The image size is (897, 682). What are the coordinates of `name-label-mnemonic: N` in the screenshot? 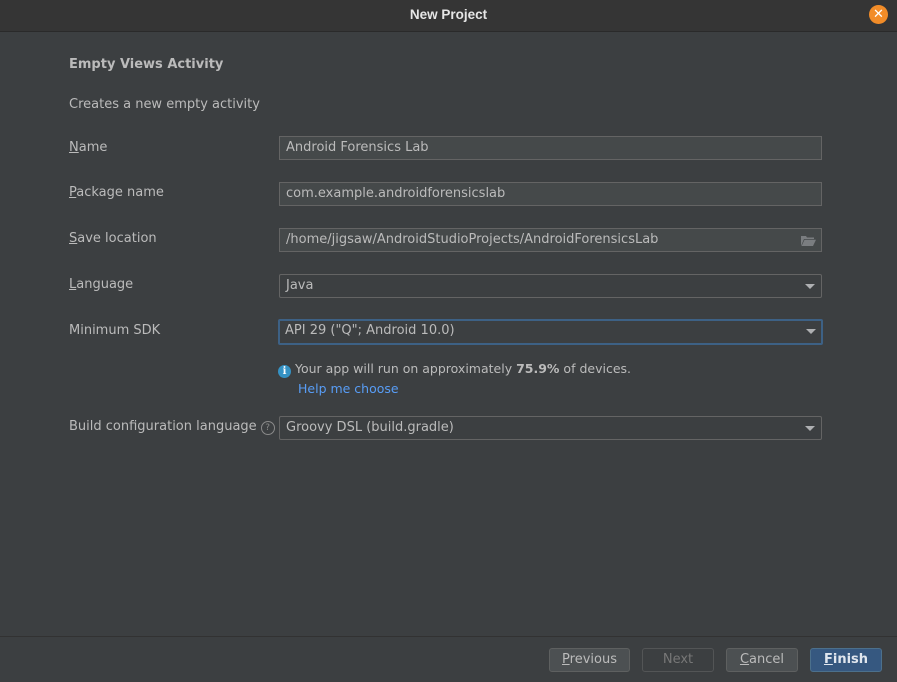 It's located at (74, 147).